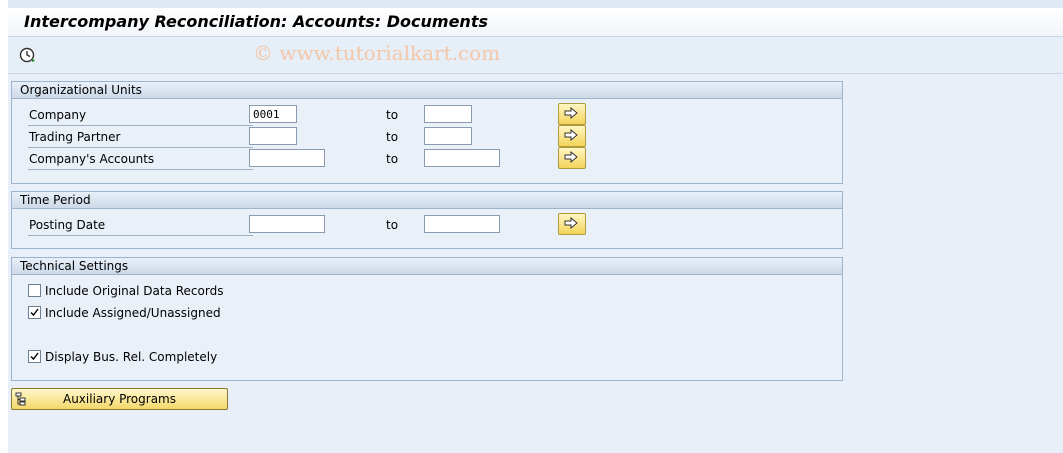 The height and width of the screenshot is (453, 1063). What do you see at coordinates (287, 158) in the screenshot?
I see `company-accounts-from-input` at bounding box center [287, 158].